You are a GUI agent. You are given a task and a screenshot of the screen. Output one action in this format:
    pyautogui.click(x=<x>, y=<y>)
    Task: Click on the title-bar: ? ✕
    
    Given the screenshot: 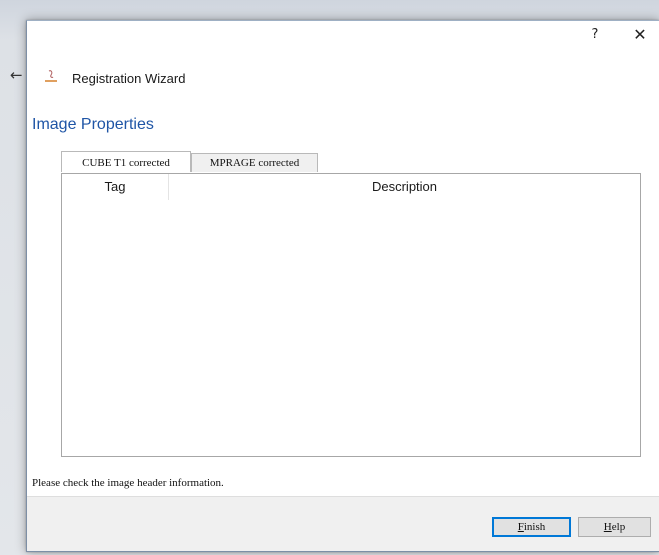 What is the action you would take?
    pyautogui.click(x=343, y=36)
    